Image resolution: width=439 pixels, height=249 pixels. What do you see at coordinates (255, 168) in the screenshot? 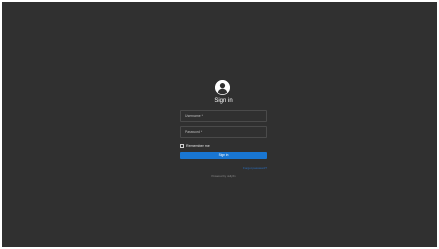
I see `forgot-password-link: Forgot password?` at bounding box center [255, 168].